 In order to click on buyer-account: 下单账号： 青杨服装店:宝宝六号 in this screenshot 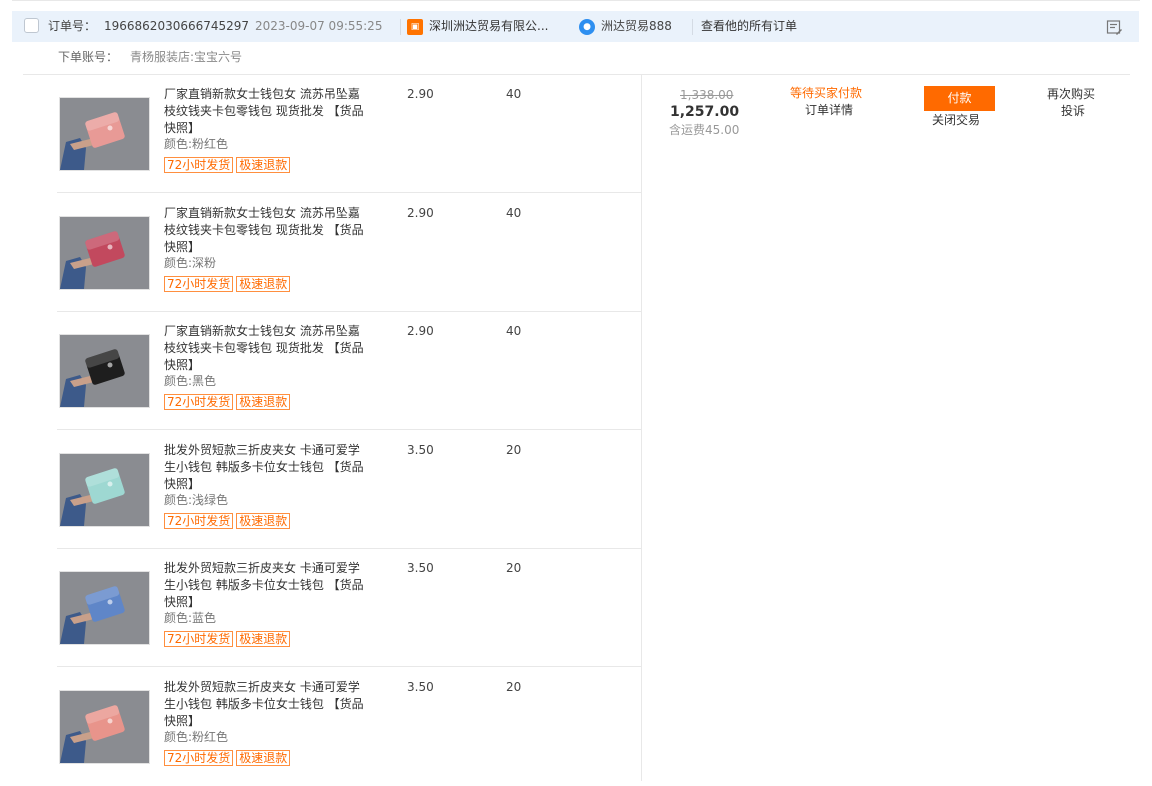, I will do `click(150, 57)`.